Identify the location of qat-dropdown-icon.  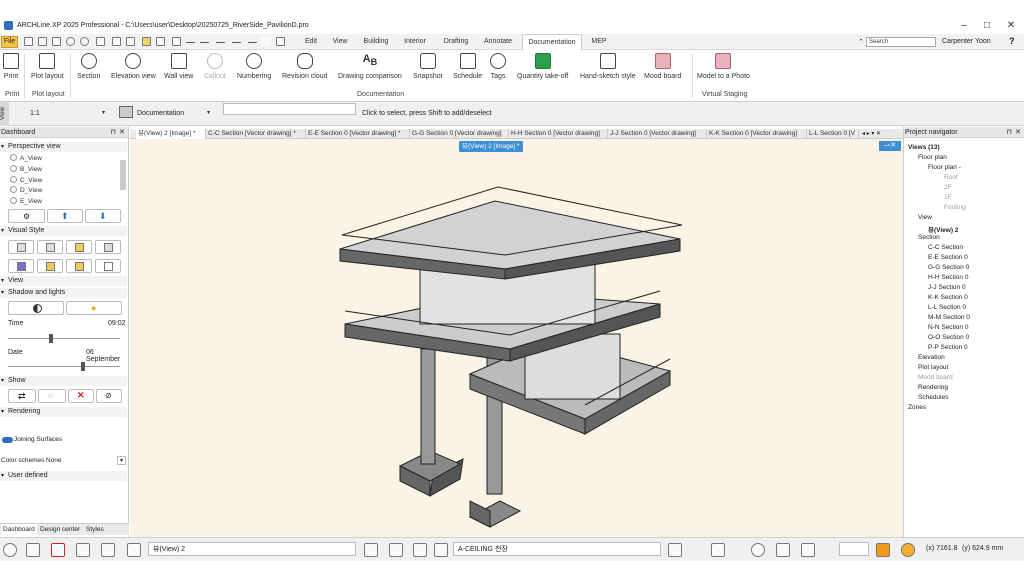
(280, 41).